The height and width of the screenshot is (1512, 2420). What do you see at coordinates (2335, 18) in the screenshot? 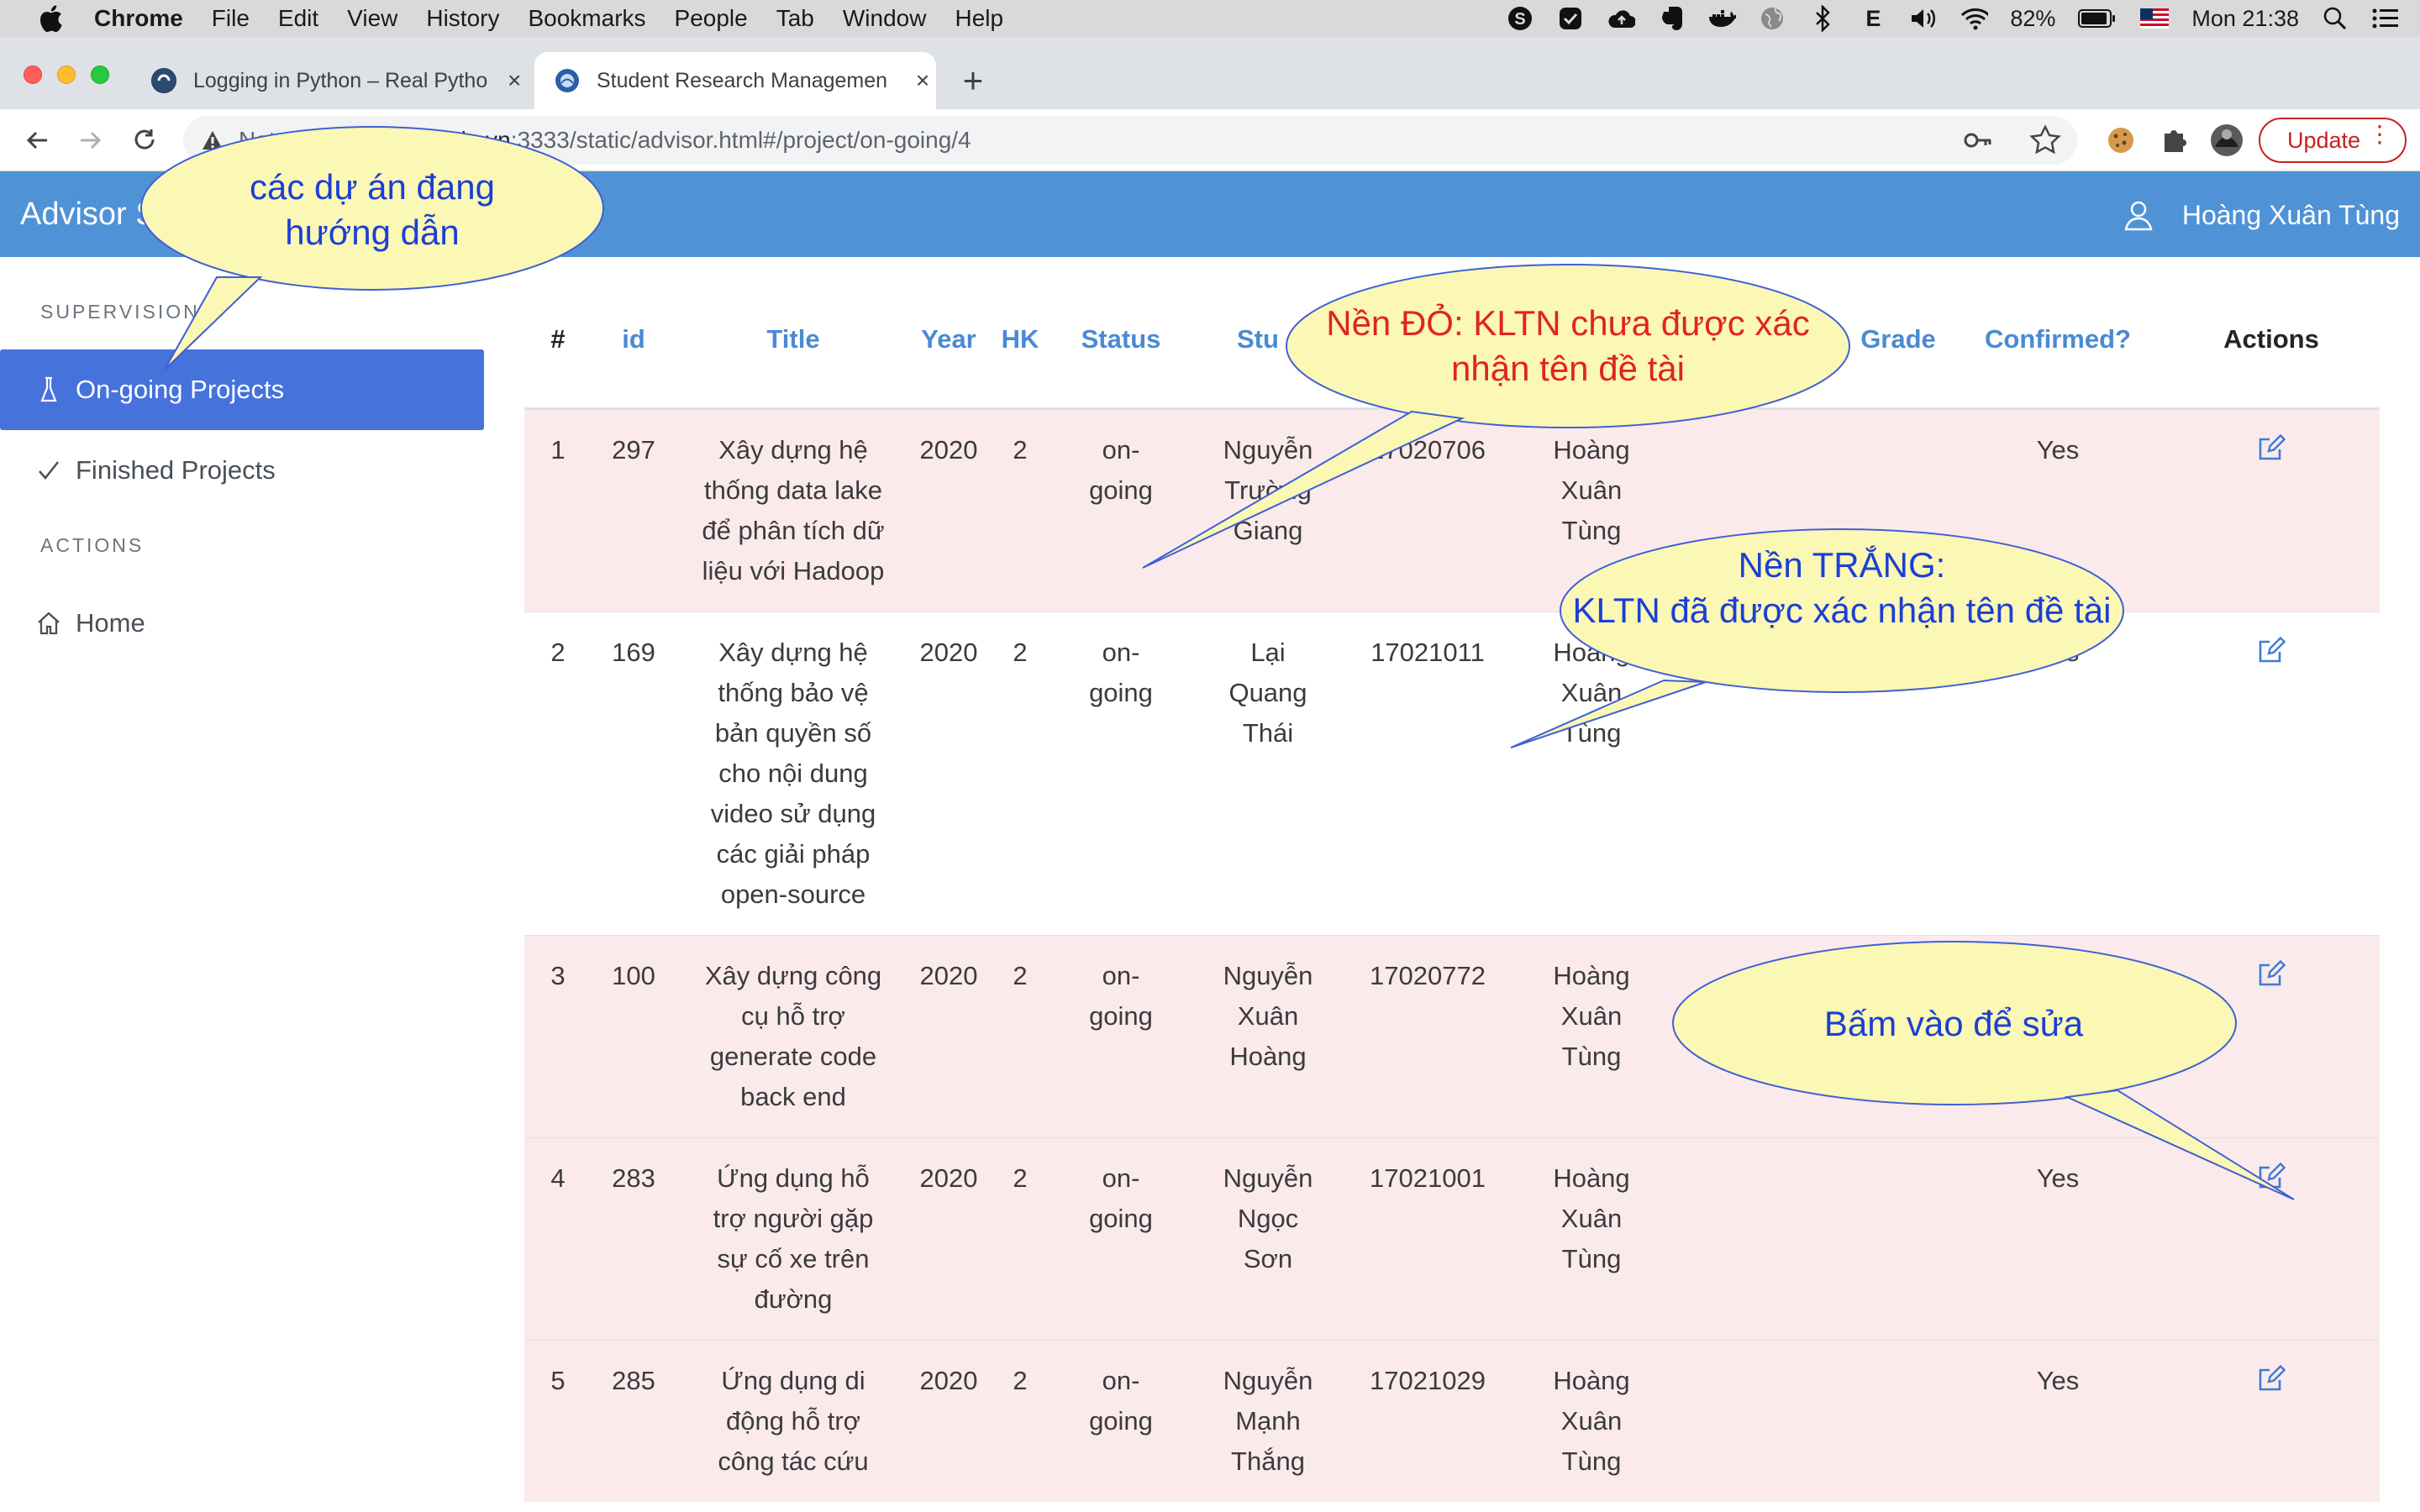
I see `spotlight-search-icon` at bounding box center [2335, 18].